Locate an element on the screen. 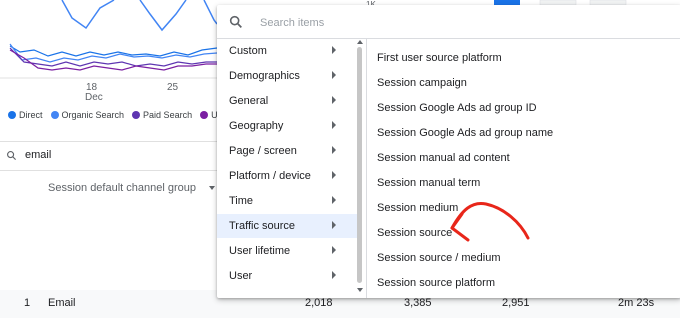 This screenshot has width=680, height=321. scroll-up-icon is located at coordinates (360, 42).